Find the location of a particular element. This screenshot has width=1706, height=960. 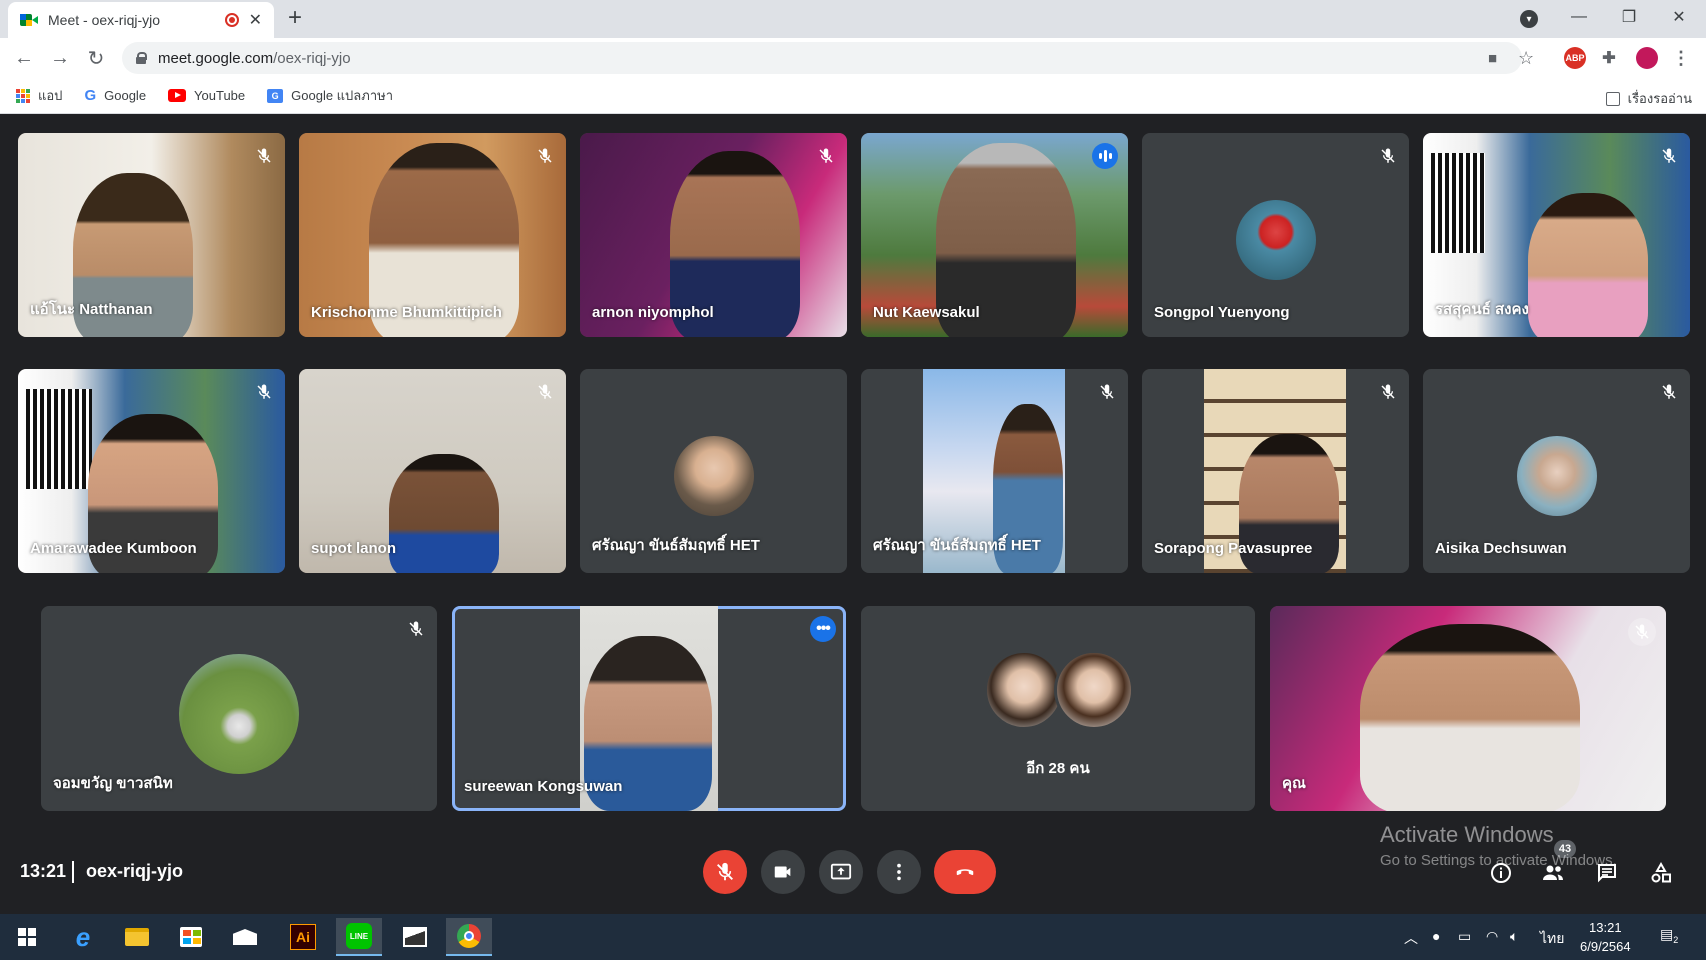

new-tab-button: + is located at coordinates (295, 18).